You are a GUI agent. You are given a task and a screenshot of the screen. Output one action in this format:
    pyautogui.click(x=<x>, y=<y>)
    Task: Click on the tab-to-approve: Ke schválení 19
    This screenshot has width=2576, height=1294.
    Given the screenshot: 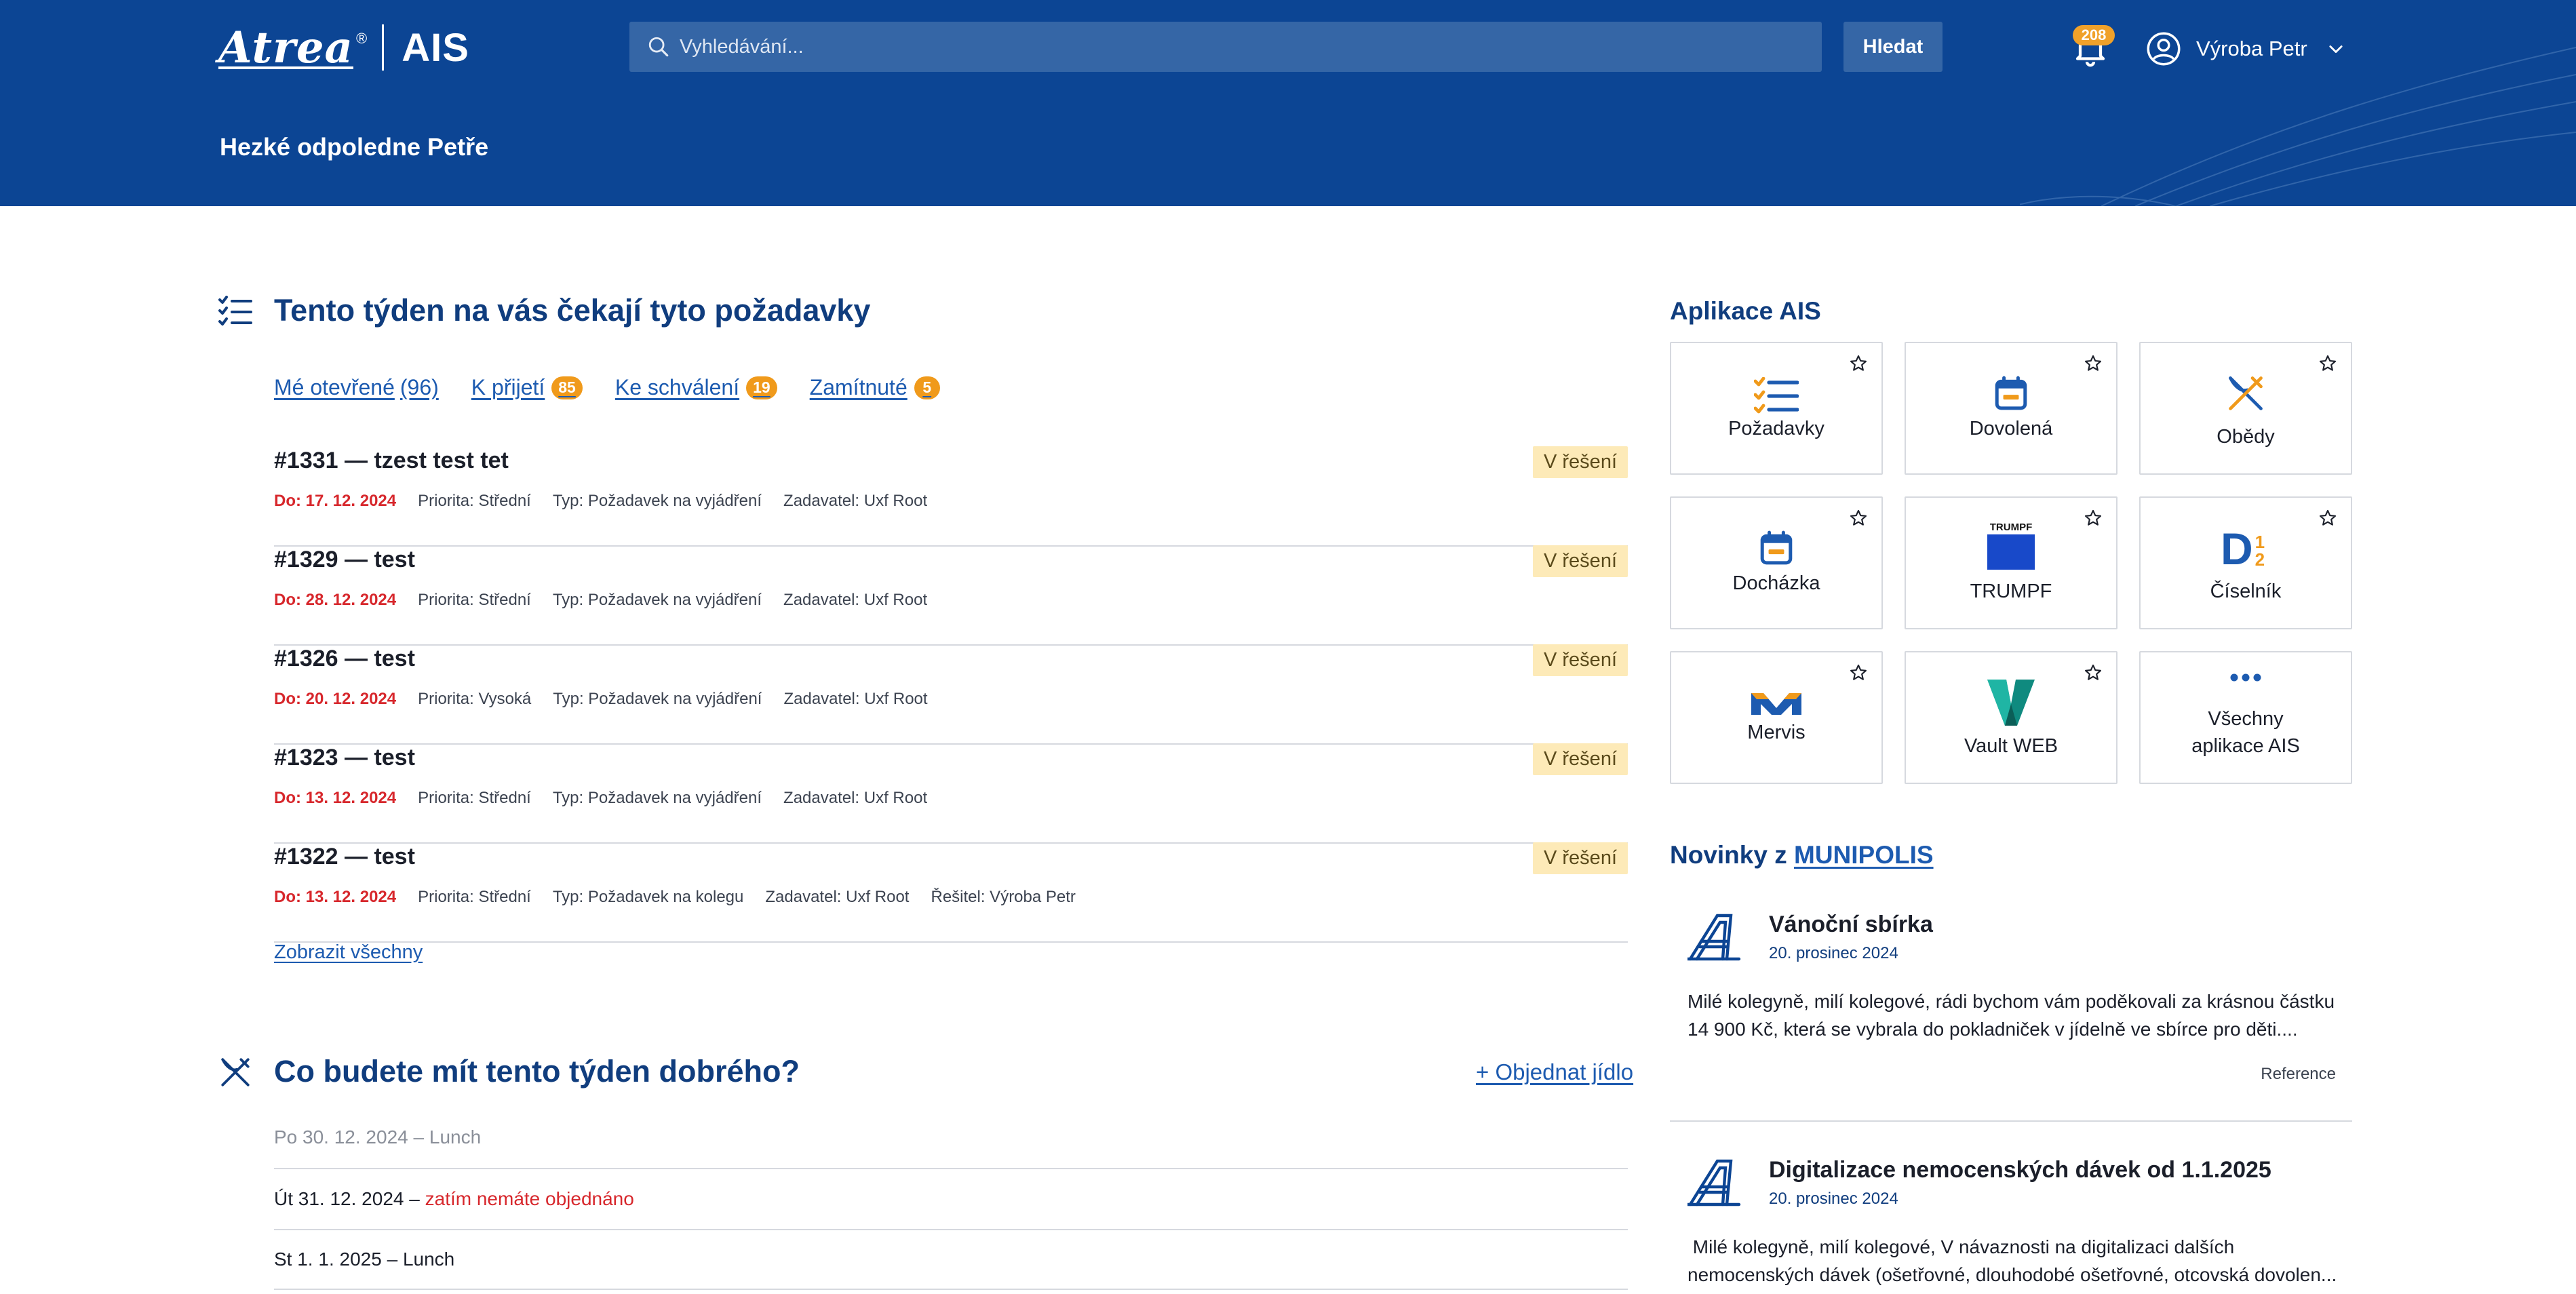 What is the action you would take?
    pyautogui.click(x=696, y=387)
    